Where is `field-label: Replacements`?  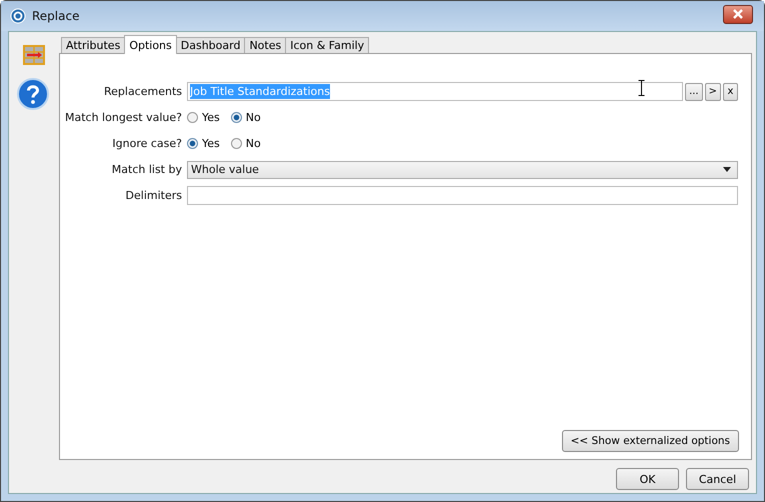 field-label: Replacements is located at coordinates (142, 91).